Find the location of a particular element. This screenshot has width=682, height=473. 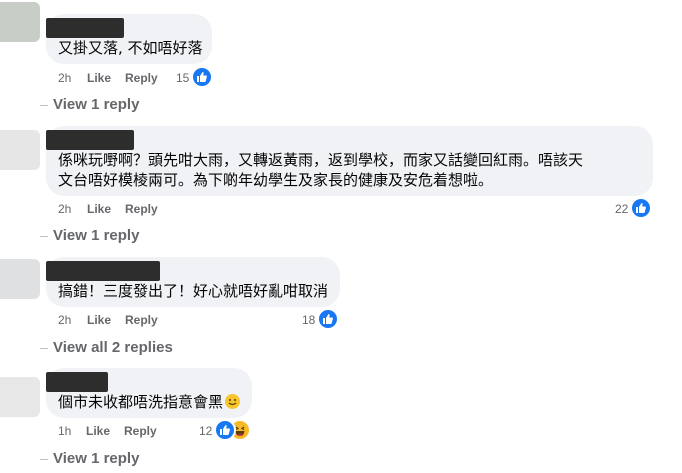

reaction-count: 22 is located at coordinates (621, 209).